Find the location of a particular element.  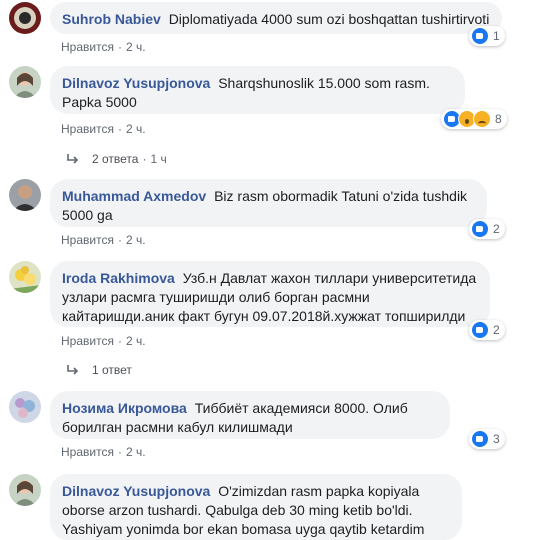

comment-author: Suhrob Nabiev is located at coordinates (111, 19).